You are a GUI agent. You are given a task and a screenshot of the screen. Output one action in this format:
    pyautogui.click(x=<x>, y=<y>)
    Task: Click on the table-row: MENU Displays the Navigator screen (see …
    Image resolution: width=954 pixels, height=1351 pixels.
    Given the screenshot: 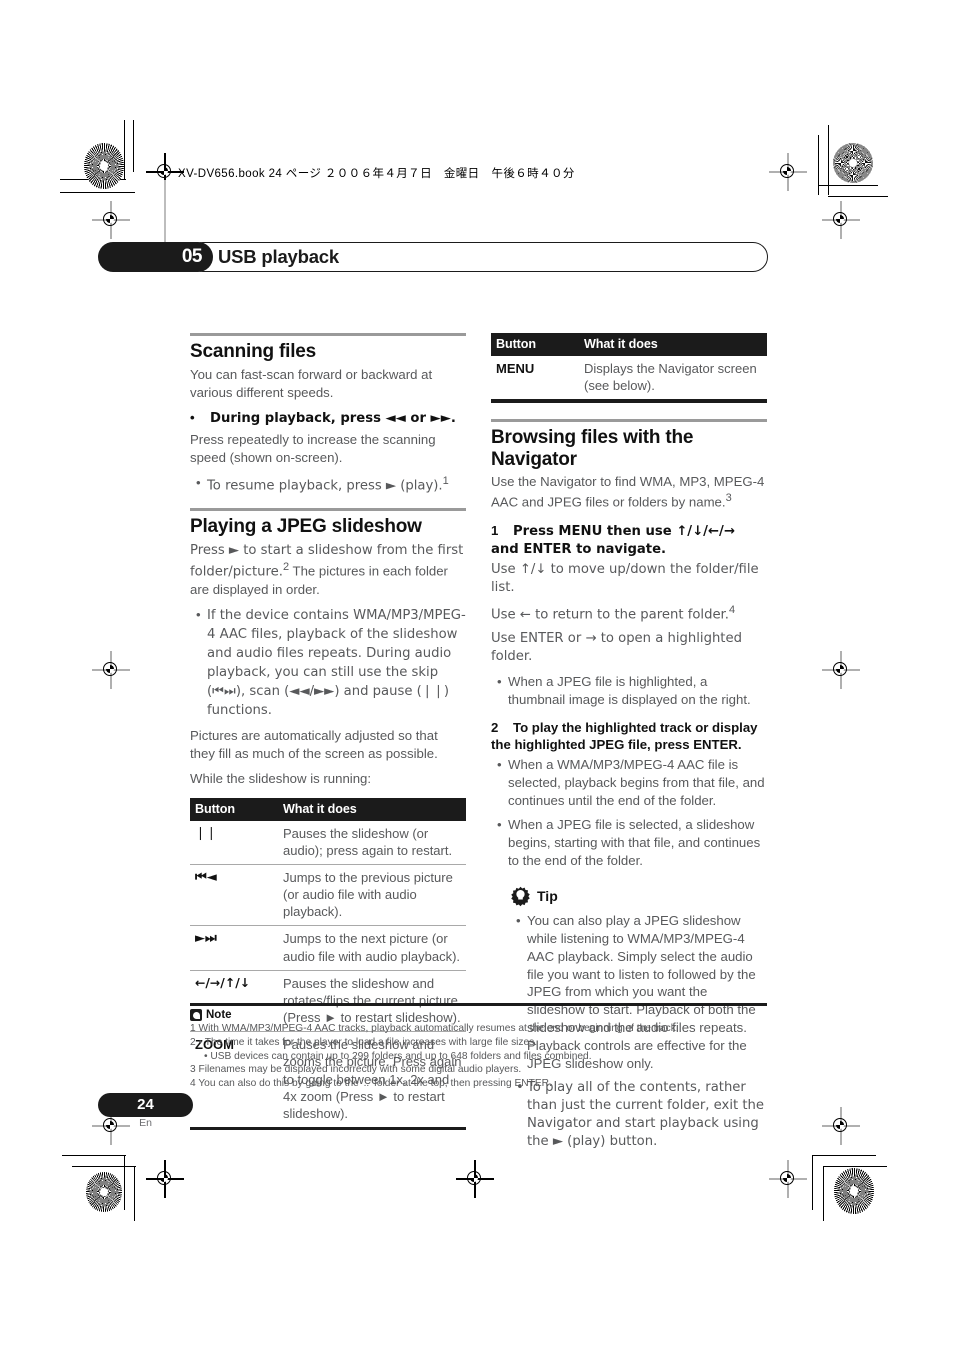 What is the action you would take?
    pyautogui.click(x=629, y=377)
    